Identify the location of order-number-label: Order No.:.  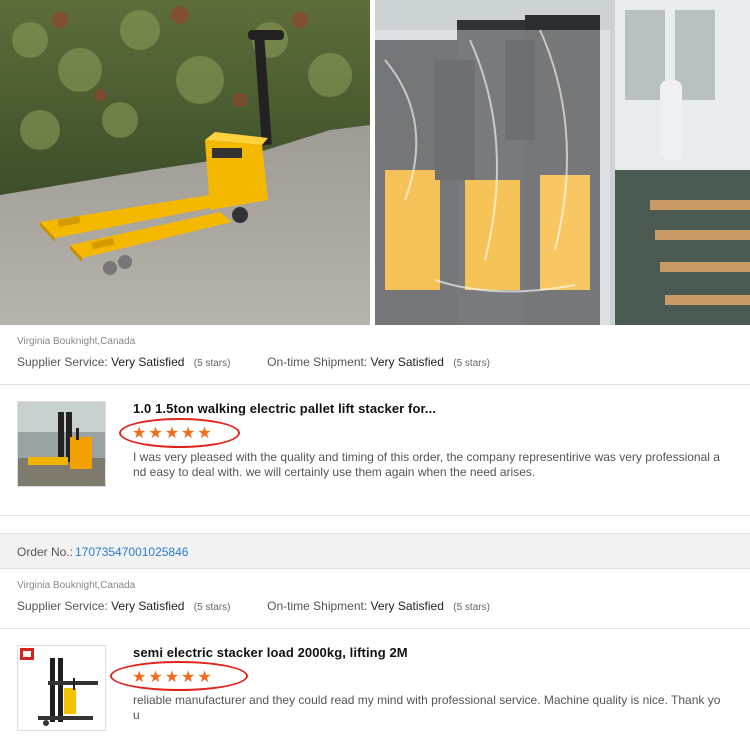
(45, 552).